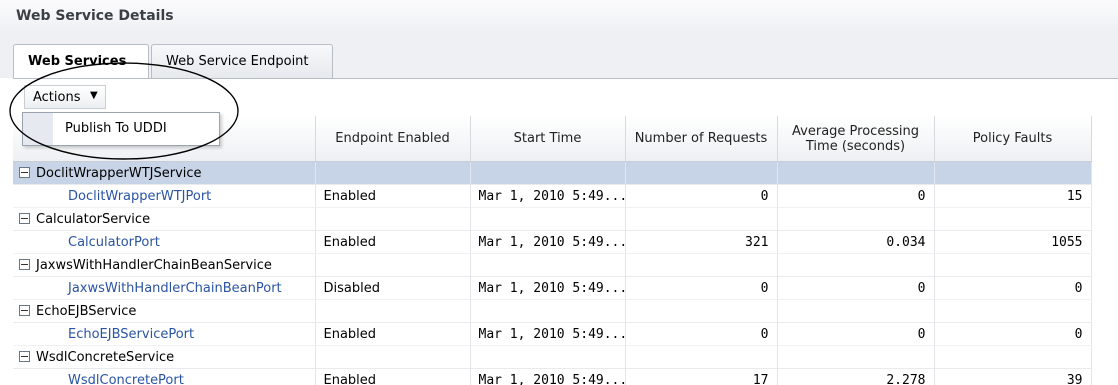 The height and width of the screenshot is (385, 1118). I want to click on requests-cell: 17, so click(701, 376).